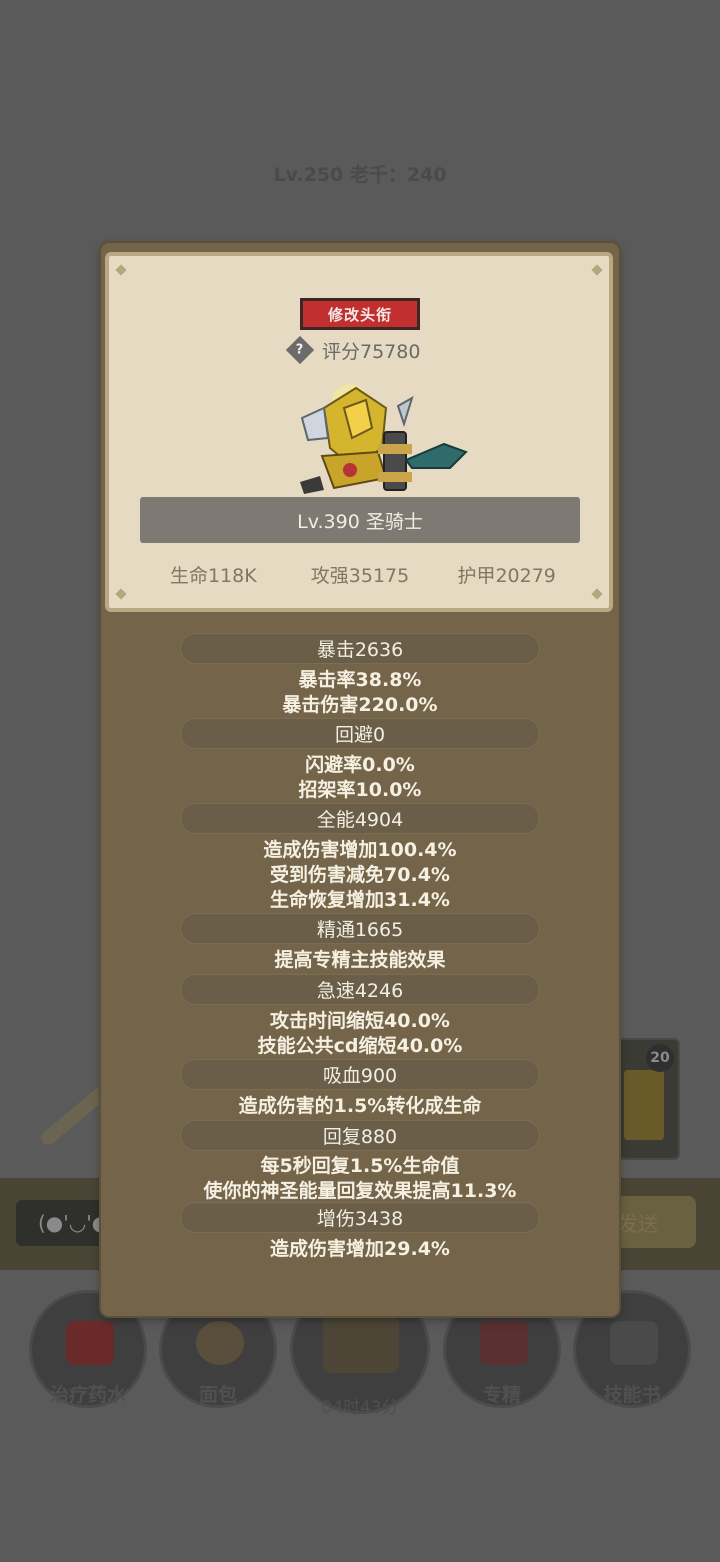  I want to click on lifesteal-effect-line: 造成伤害的1.5%转化成生命, so click(360, 1106).